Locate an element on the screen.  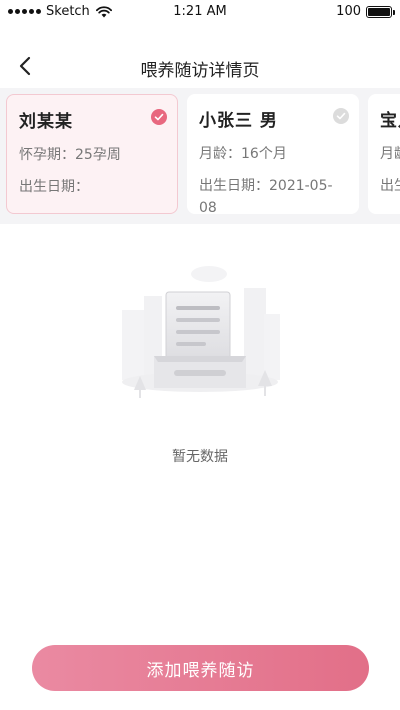
member-info-line1: 怀孕期：25孕周 is located at coordinates (70, 155).